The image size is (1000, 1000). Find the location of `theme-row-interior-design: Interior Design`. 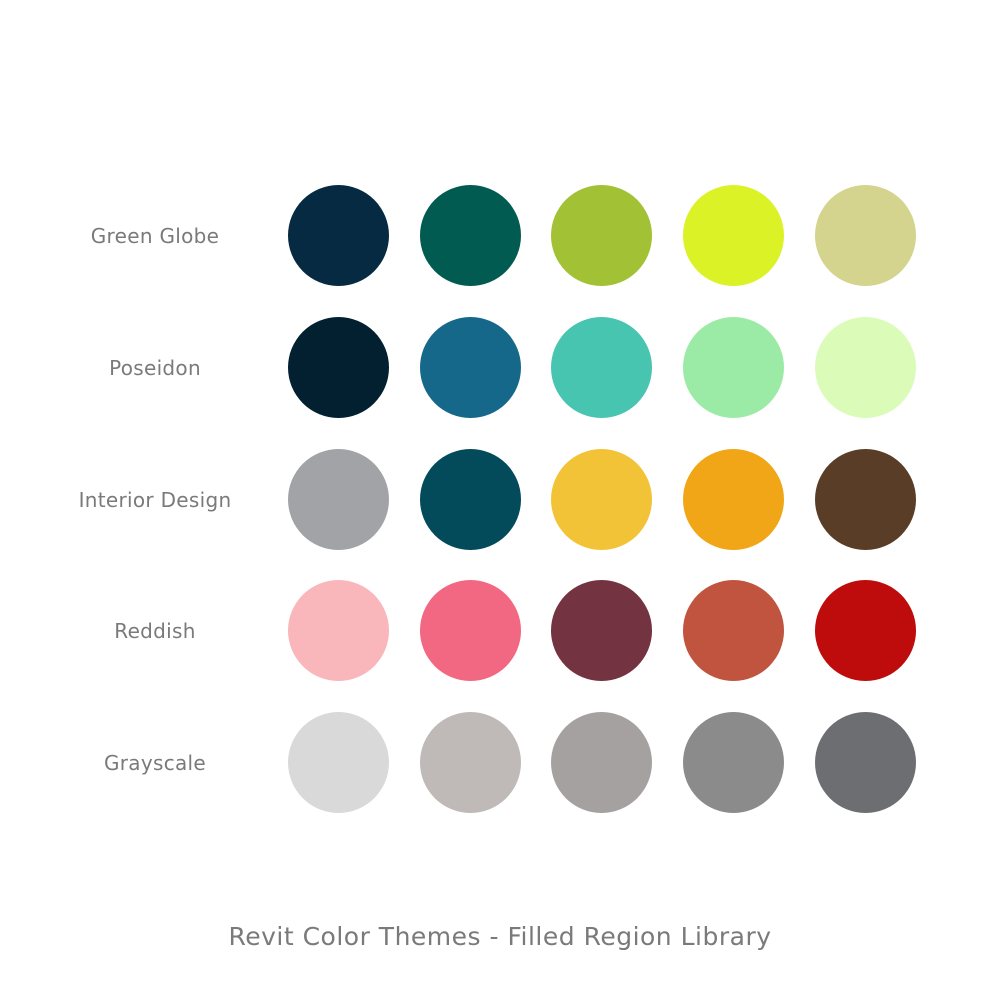

theme-row-interior-design: Interior Design is located at coordinates (500, 500).